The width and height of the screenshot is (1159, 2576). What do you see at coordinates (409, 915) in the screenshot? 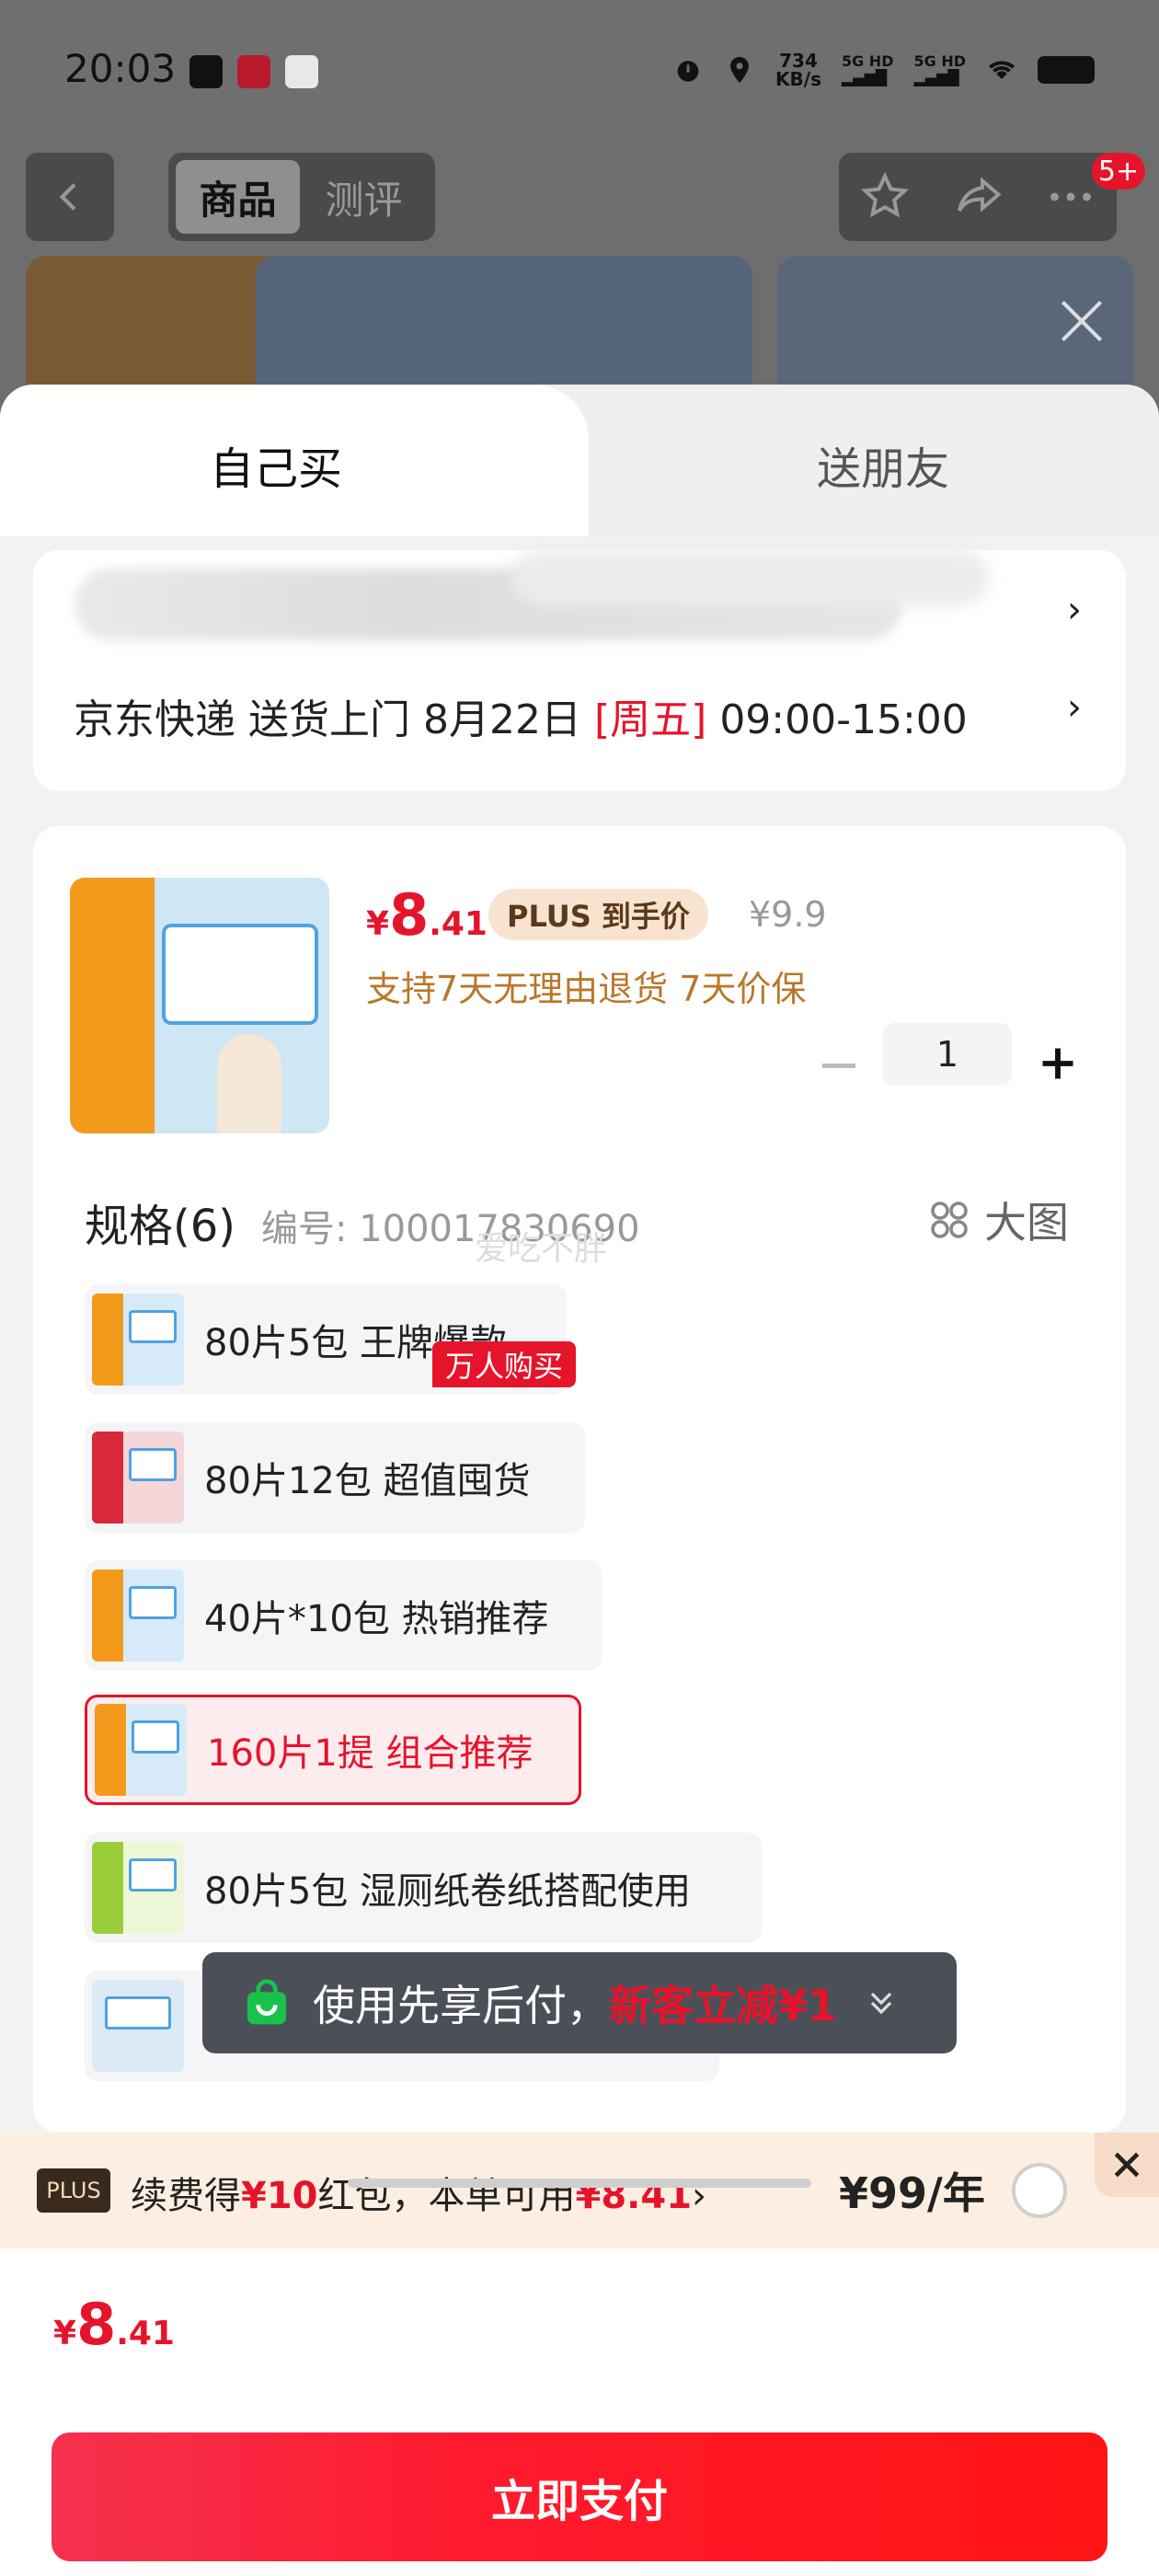
I see `price-integer: 8` at bounding box center [409, 915].